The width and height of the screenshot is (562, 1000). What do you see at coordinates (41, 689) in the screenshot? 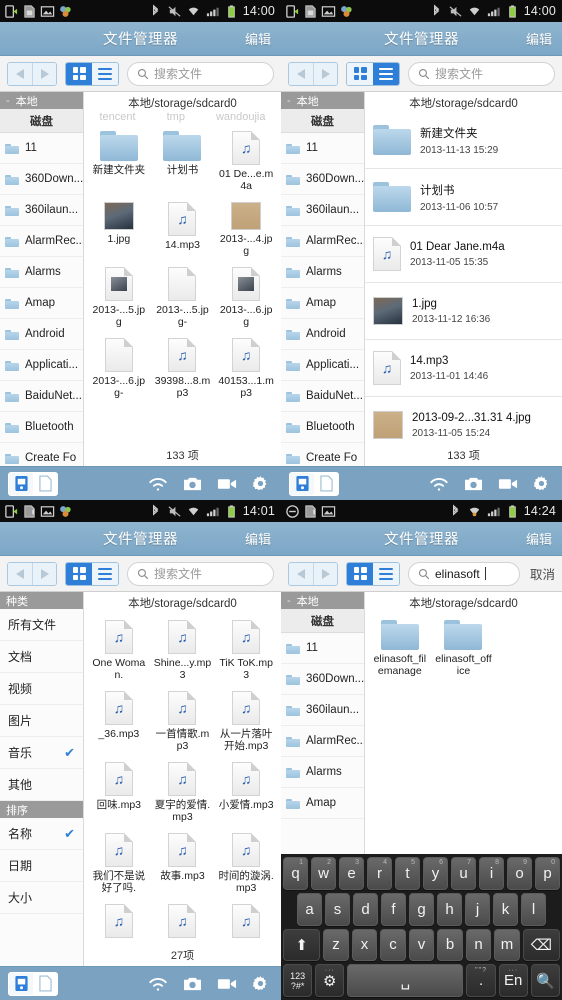
I see `sidebar-filter-item: 视频` at bounding box center [41, 689].